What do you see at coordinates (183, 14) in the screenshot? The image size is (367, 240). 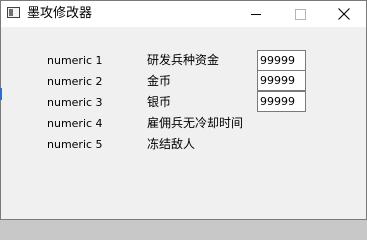 I see `title-bar: 墨攻修改器` at bounding box center [183, 14].